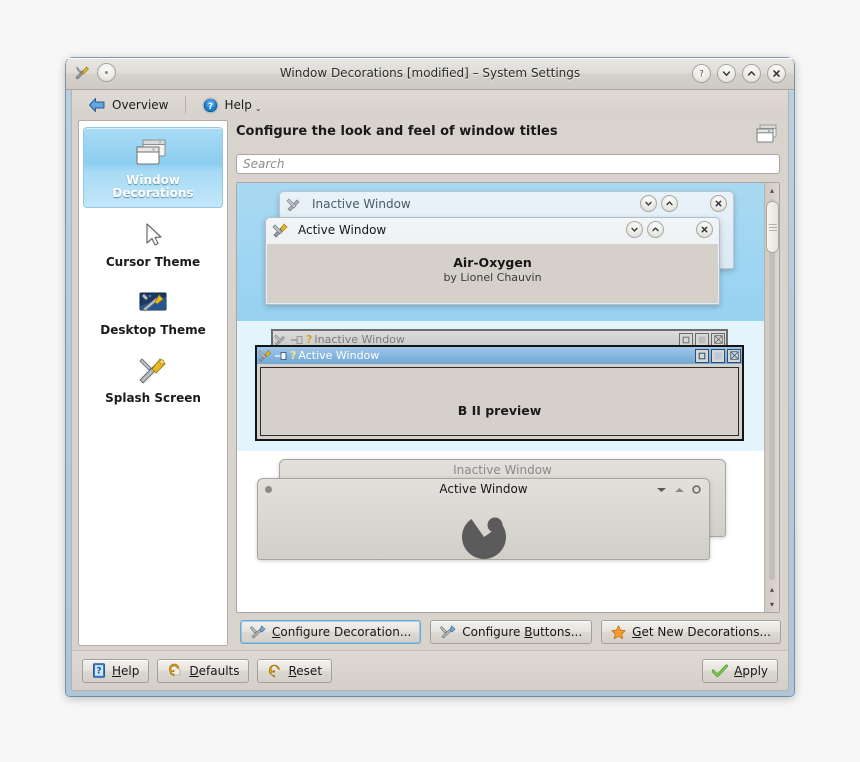 Image resolution: width=860 pixels, height=762 pixels. Describe the element at coordinates (140, 105) in the screenshot. I see `overview-label: Overview` at that location.